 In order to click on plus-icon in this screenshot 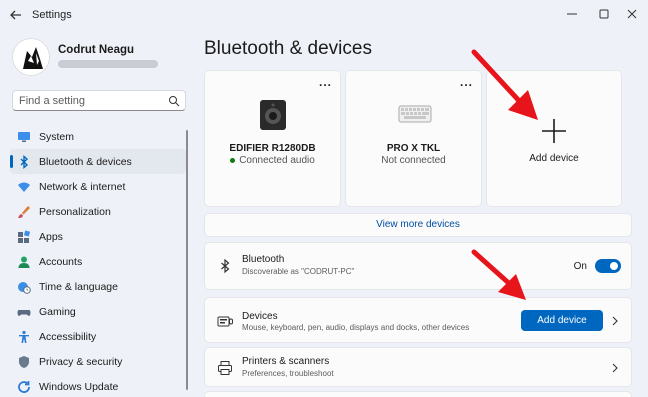, I will do `click(554, 131)`.